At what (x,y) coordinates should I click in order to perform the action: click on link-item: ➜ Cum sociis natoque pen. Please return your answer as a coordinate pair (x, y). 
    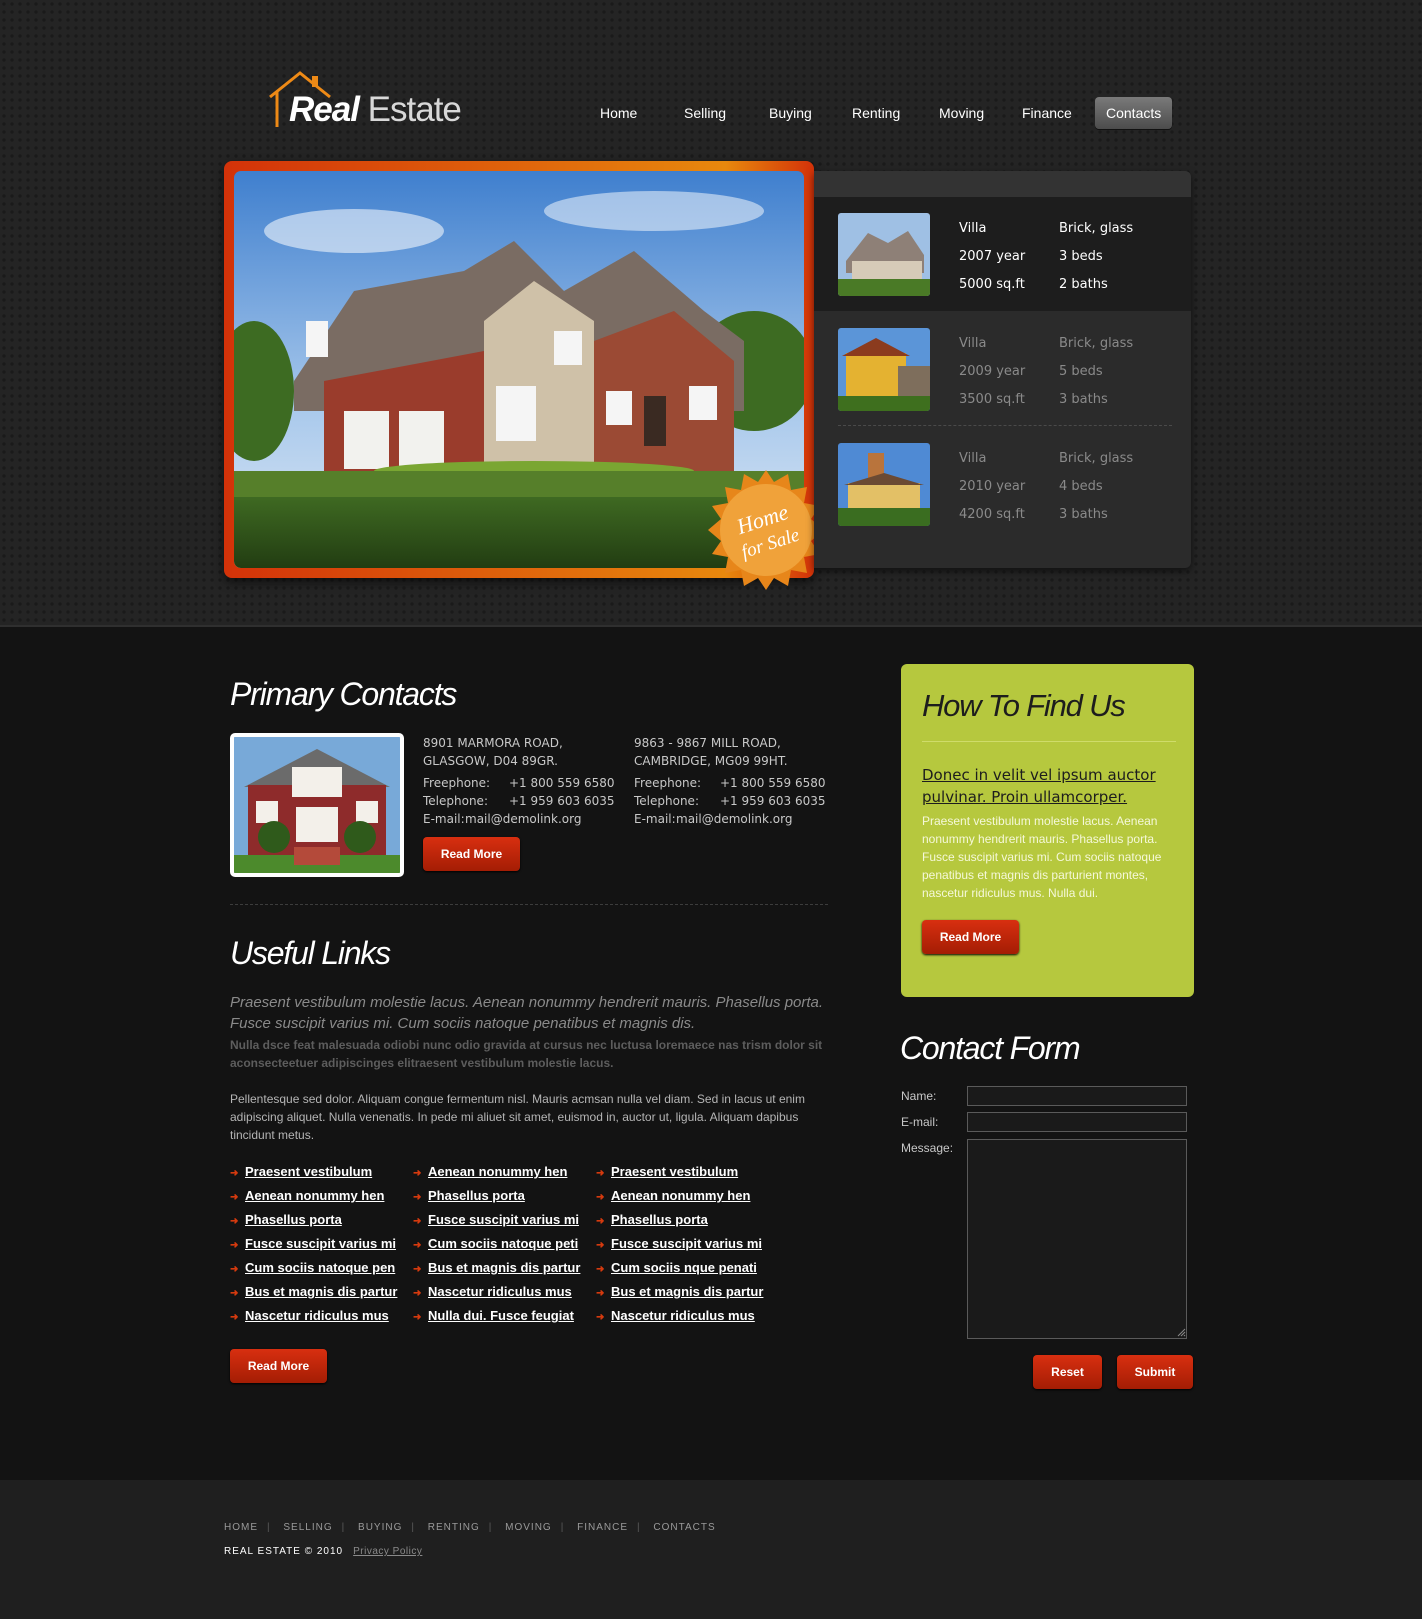
    Looking at the image, I should click on (313, 1270).